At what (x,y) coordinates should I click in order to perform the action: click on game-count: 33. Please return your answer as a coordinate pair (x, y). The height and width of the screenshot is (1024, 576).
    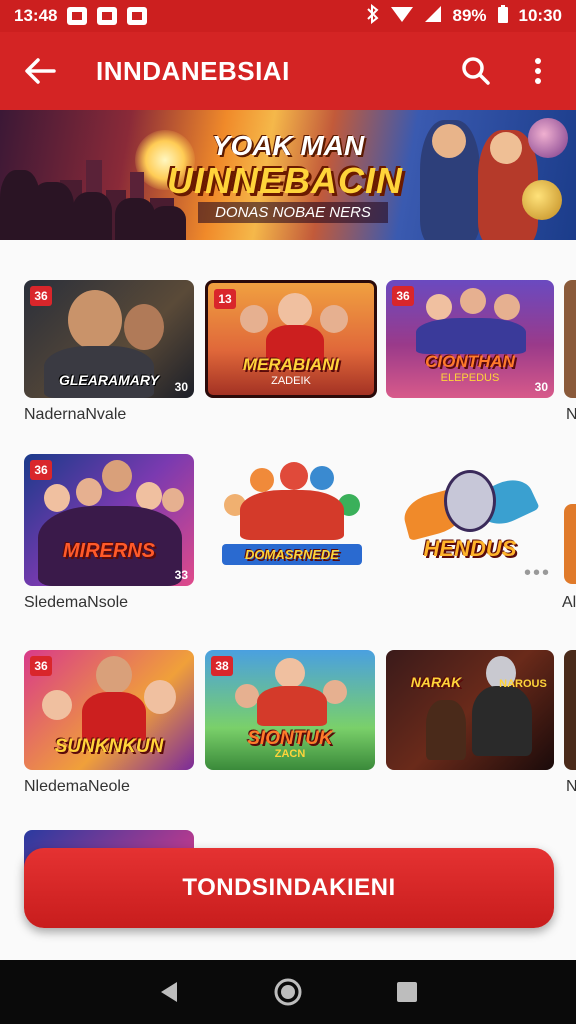
    Looking at the image, I should click on (181, 575).